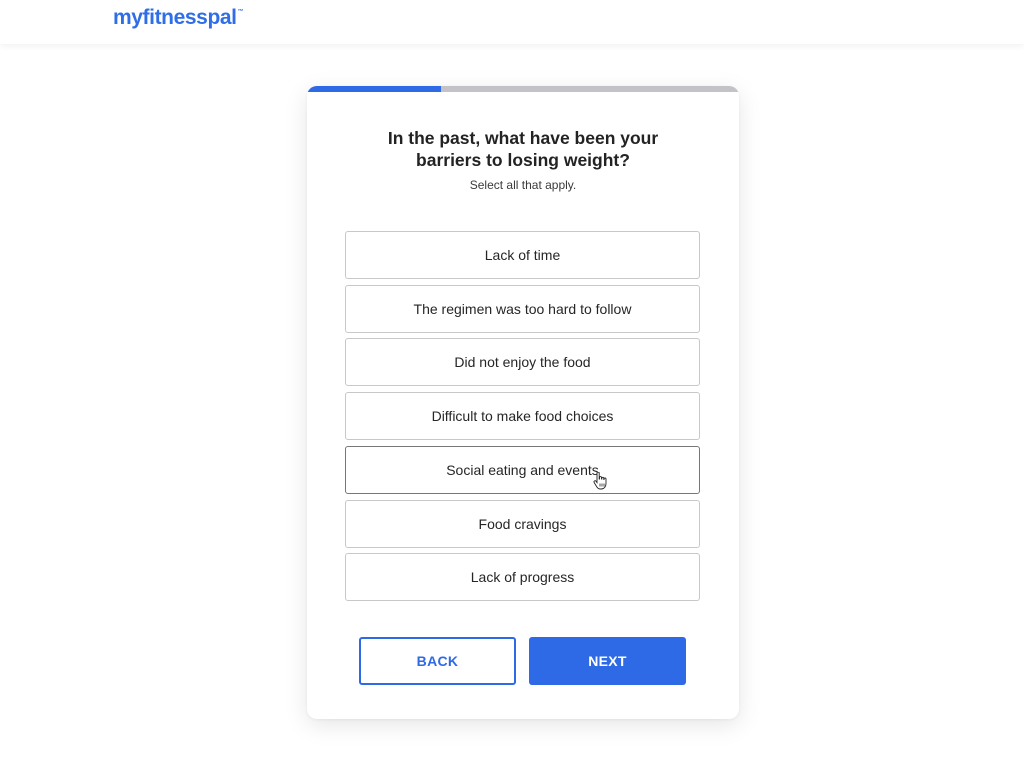 Image resolution: width=1024 pixels, height=774 pixels. I want to click on option-label: The regimen was too hard to follow, so click(522, 308).